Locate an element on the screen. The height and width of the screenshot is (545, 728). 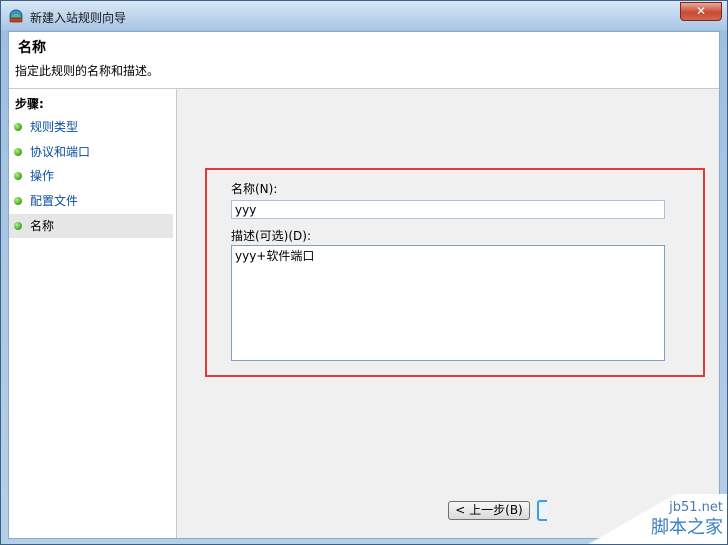
step-label: 规则类型 is located at coordinates (54, 127).